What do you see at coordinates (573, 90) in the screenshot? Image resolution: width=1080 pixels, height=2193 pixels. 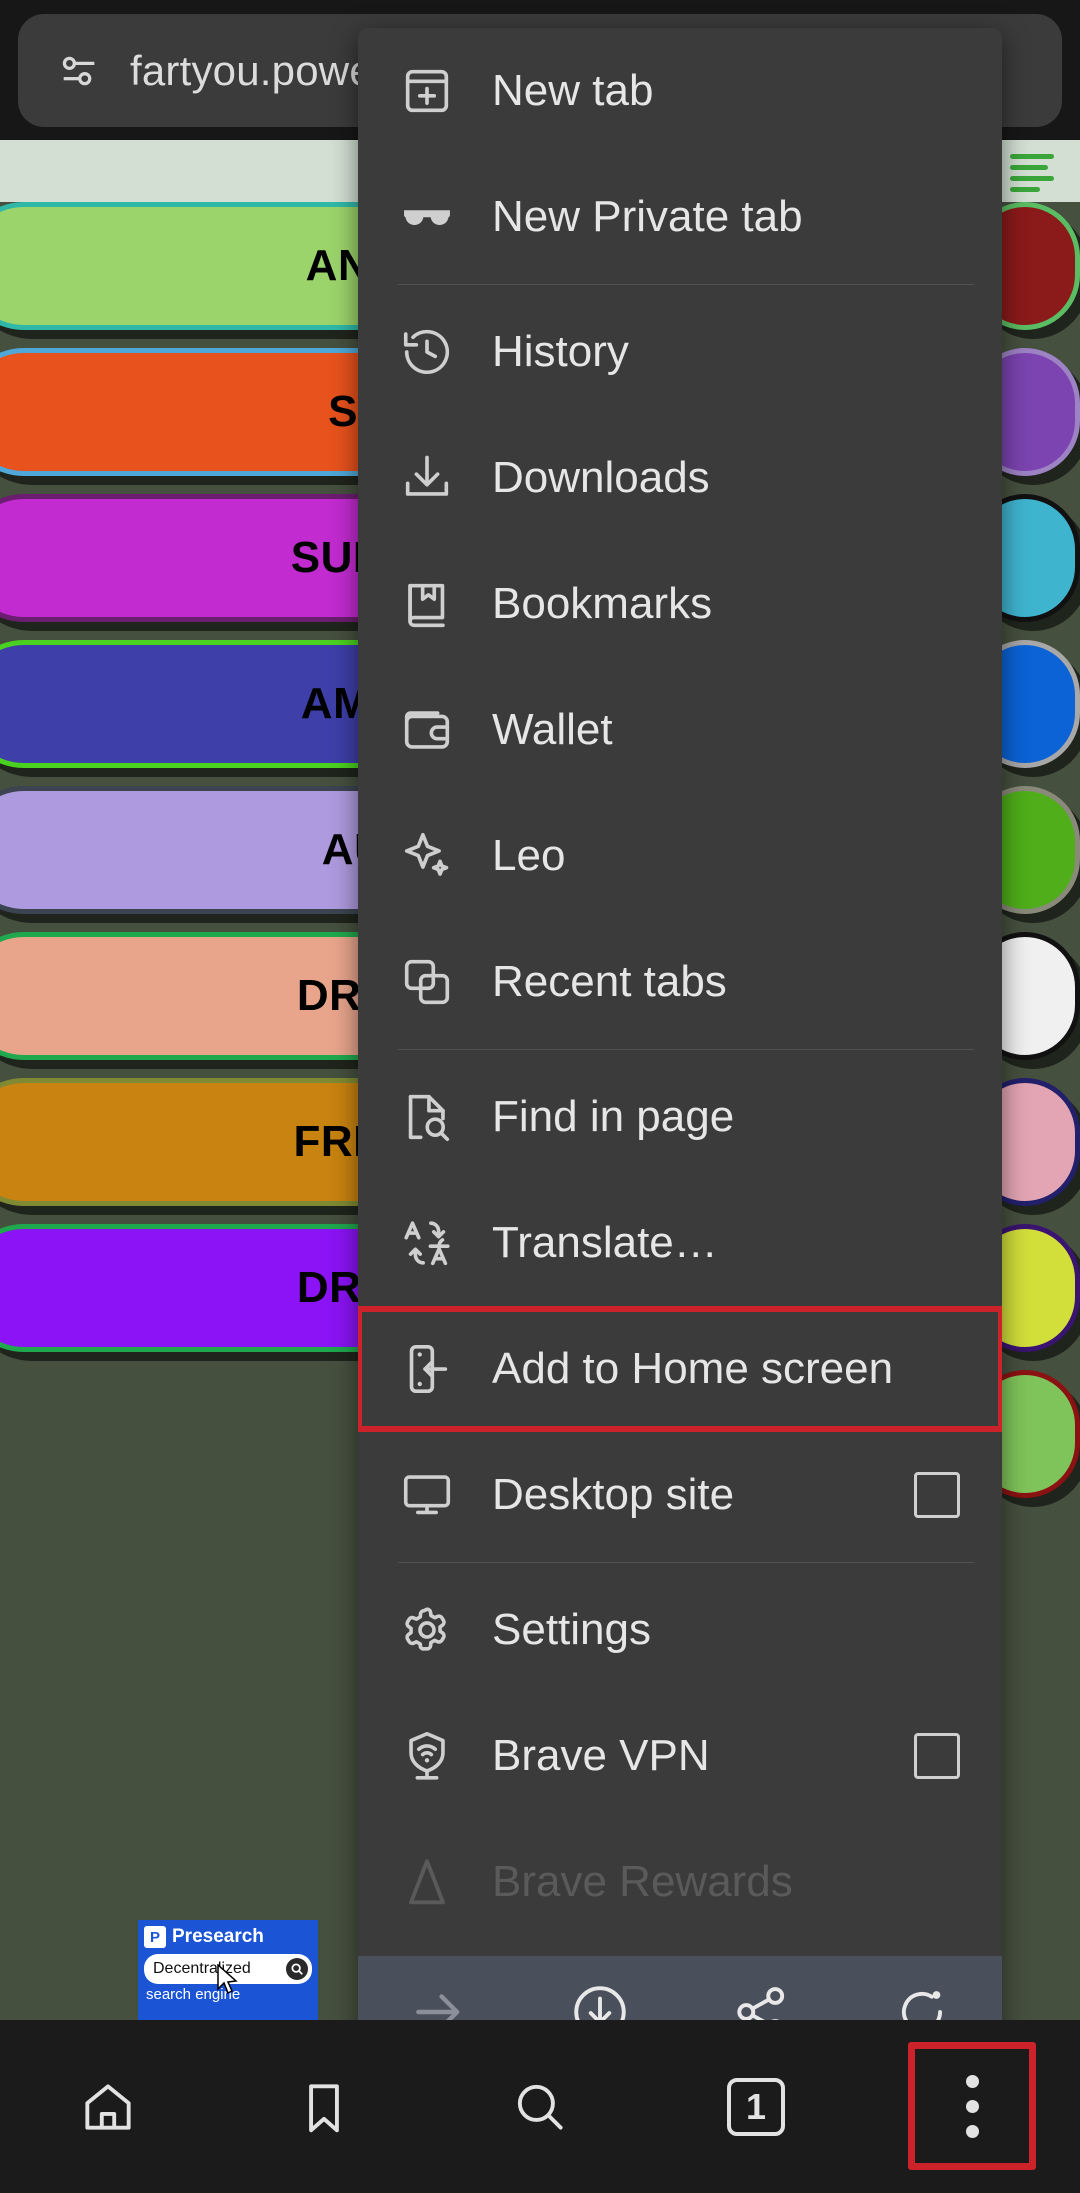 I see `menu-item-label: New tab` at bounding box center [573, 90].